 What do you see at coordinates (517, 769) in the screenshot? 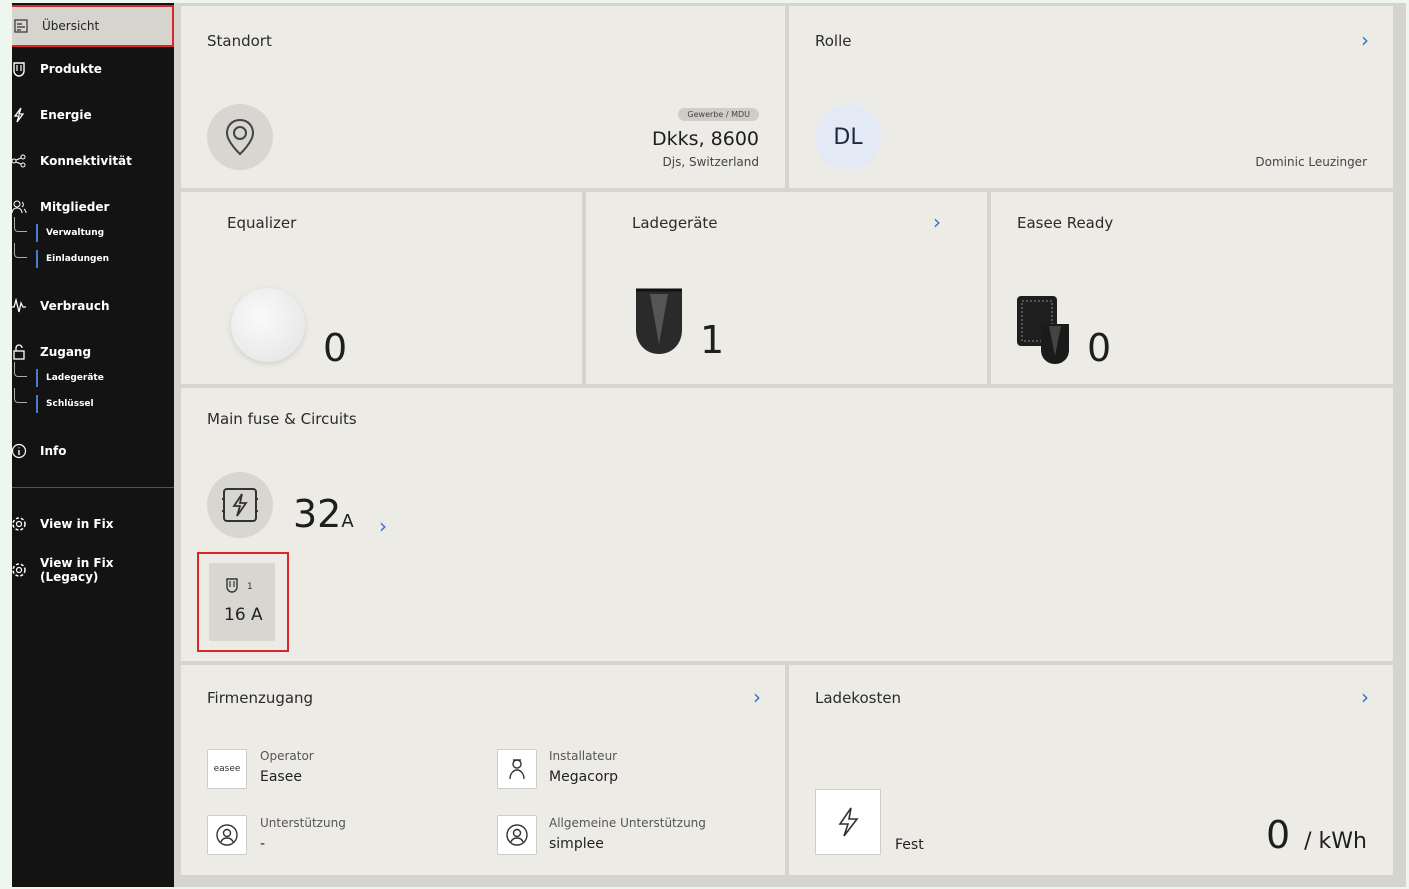
I see `installer-icon` at bounding box center [517, 769].